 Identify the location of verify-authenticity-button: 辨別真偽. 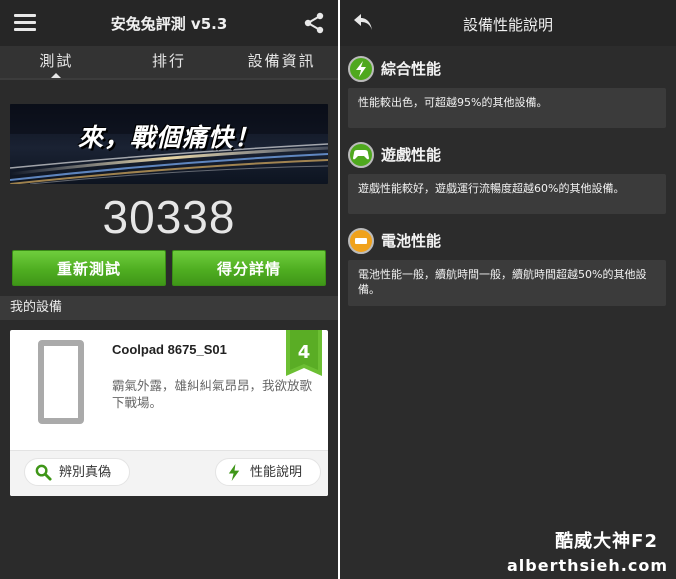
(77, 472).